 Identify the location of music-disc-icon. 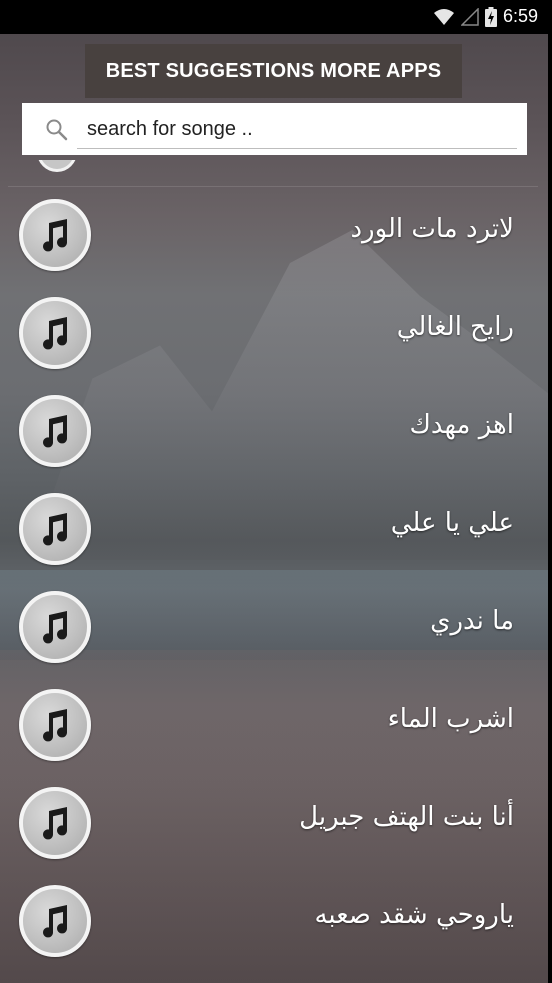
(57, 166).